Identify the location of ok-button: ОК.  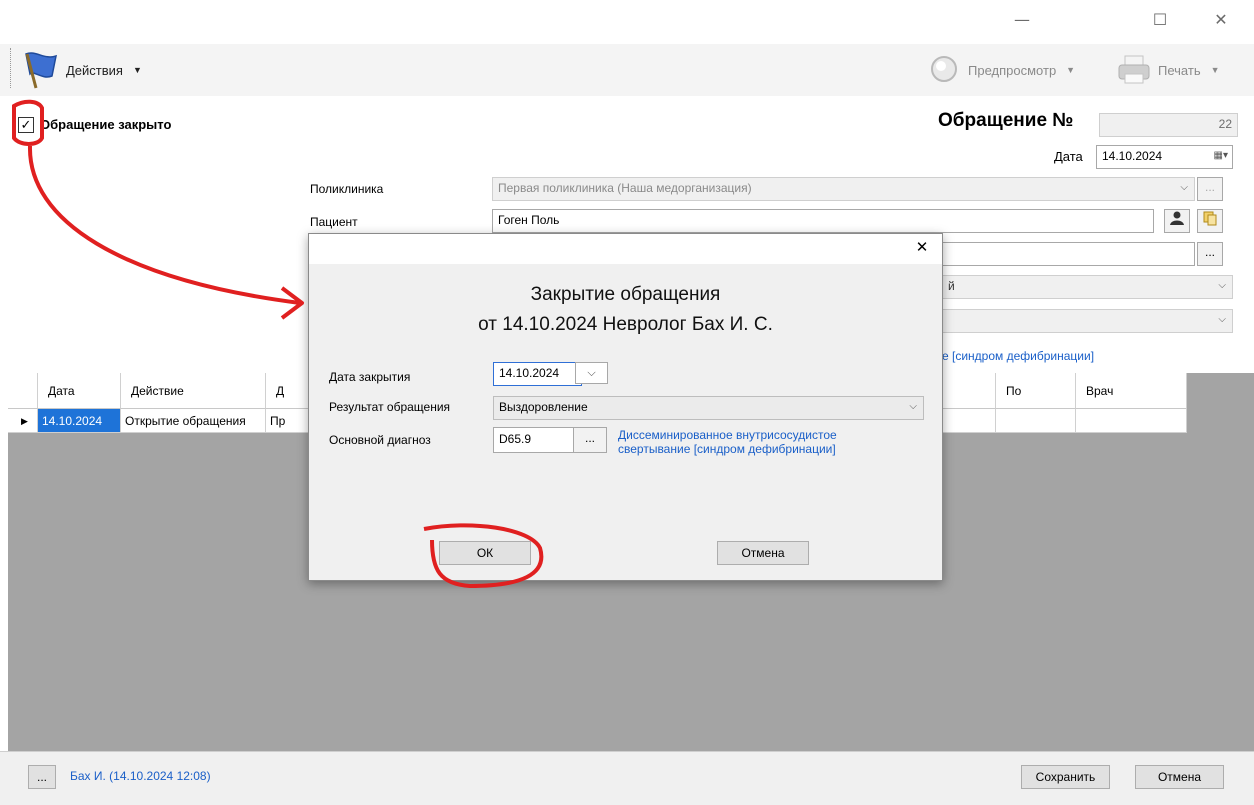
(485, 553).